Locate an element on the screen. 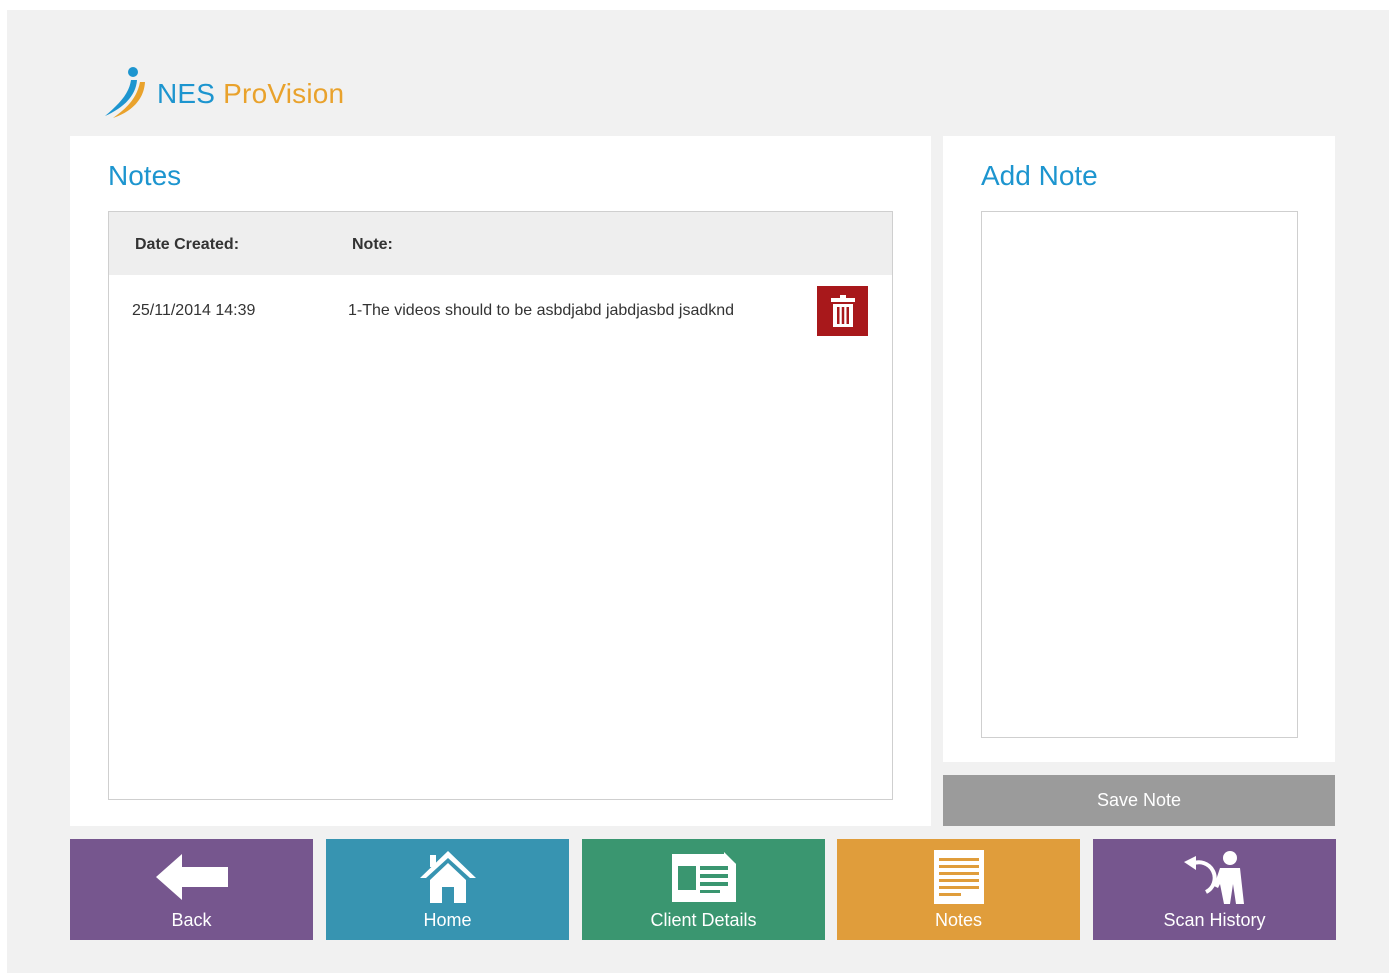 This screenshot has height=973, width=1389. brand-name: NES ProVision is located at coordinates (250, 94).